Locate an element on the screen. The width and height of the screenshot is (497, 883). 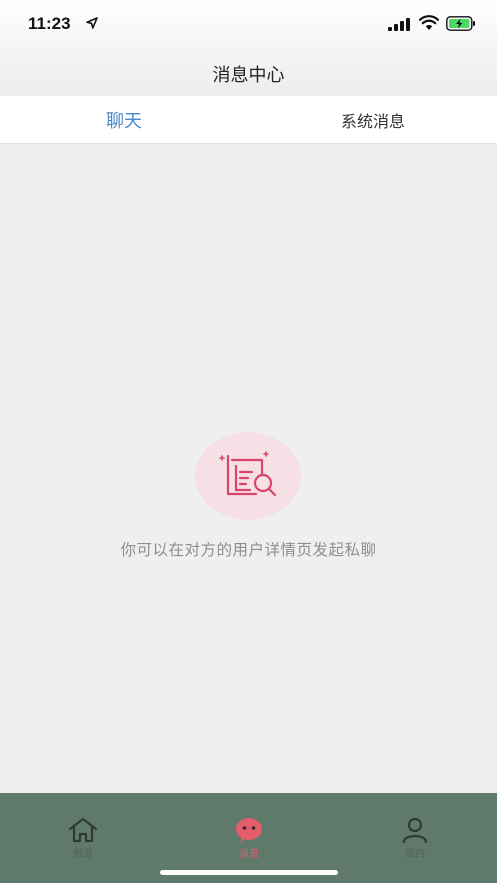
home-icon is located at coordinates (83, 830).